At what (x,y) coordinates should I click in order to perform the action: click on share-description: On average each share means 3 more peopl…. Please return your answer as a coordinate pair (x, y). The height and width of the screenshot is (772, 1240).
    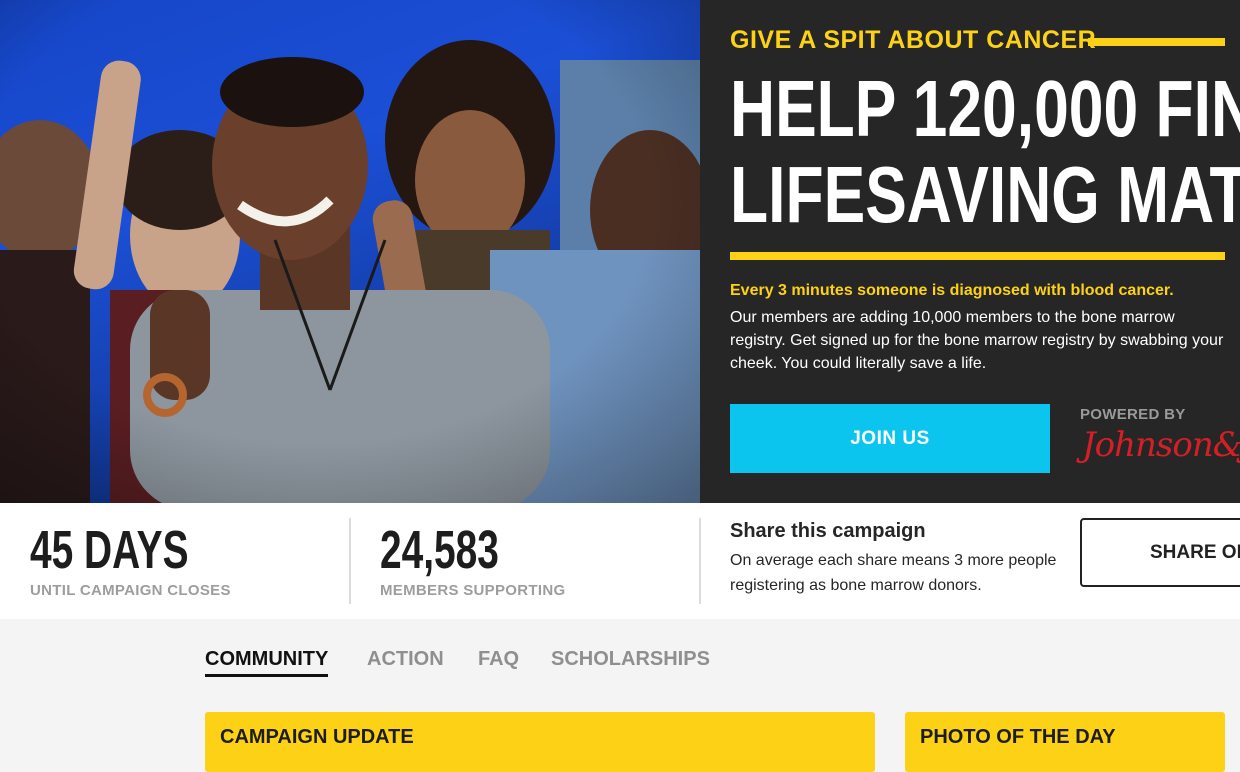
    Looking at the image, I should click on (893, 573).